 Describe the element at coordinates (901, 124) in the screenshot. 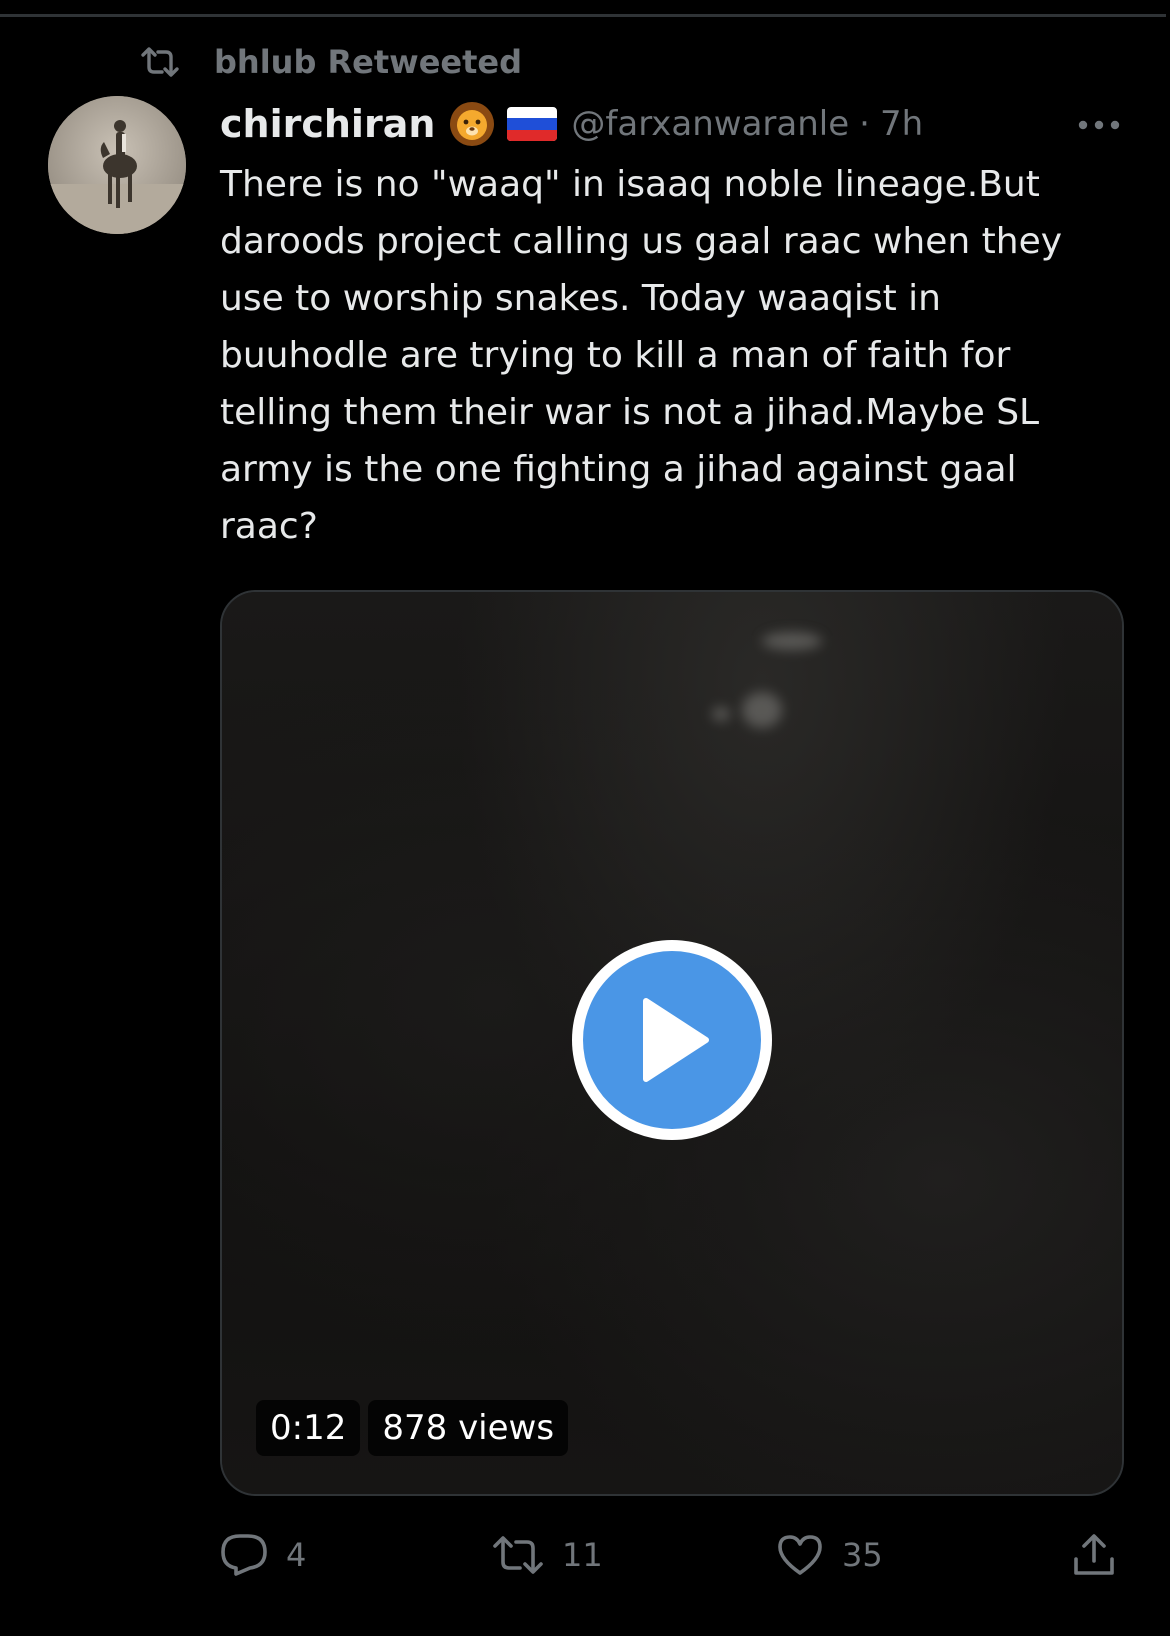

I see `tweet-timestamp: 7h` at that location.